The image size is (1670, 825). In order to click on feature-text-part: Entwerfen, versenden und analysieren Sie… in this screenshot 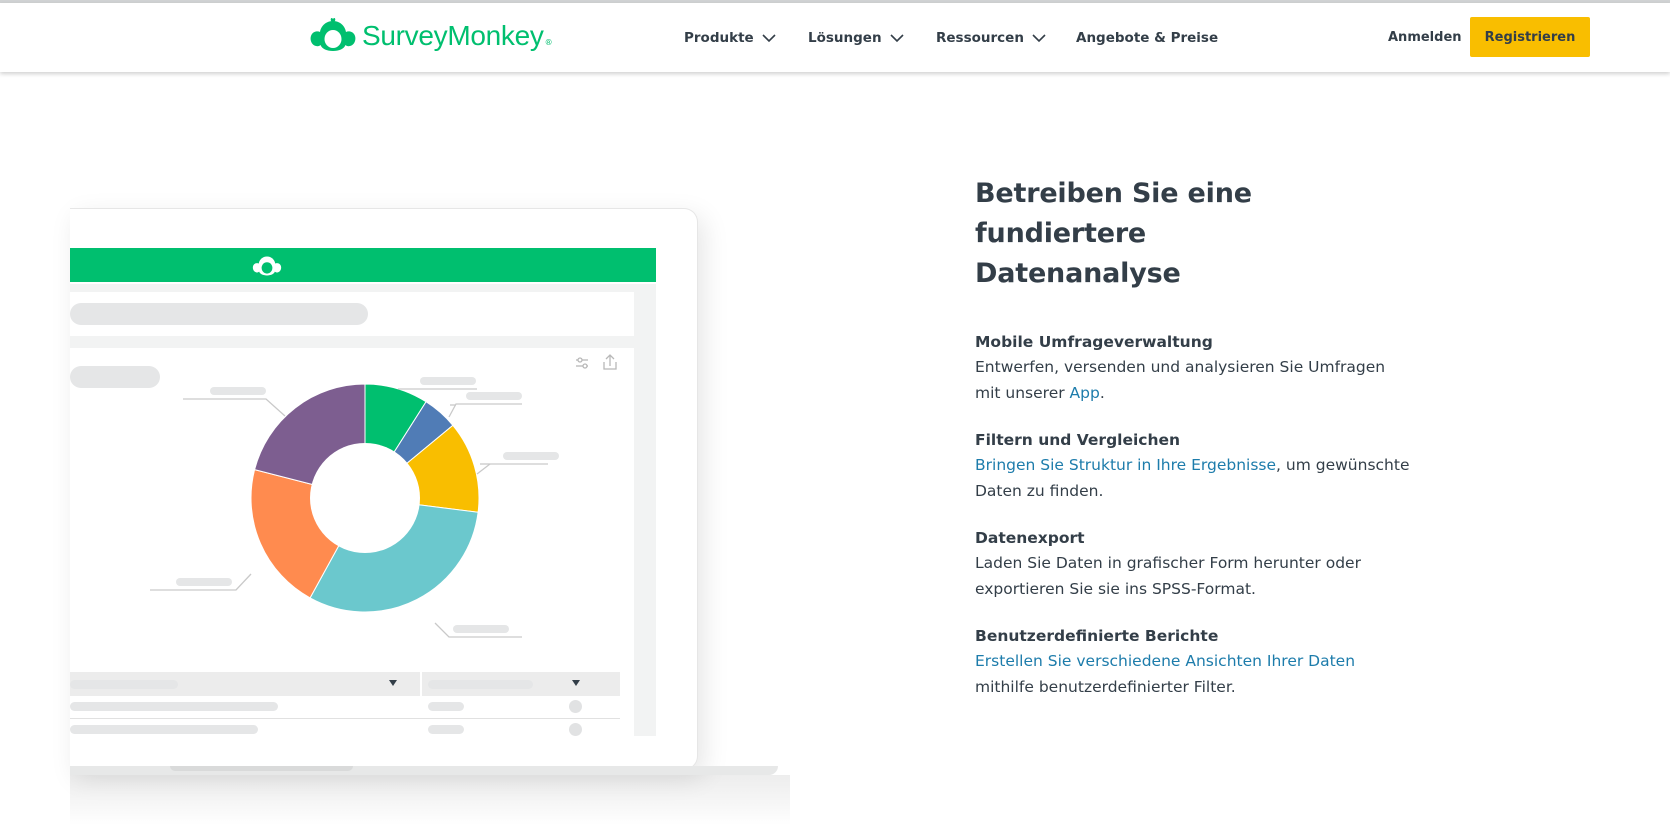, I will do `click(1180, 380)`.